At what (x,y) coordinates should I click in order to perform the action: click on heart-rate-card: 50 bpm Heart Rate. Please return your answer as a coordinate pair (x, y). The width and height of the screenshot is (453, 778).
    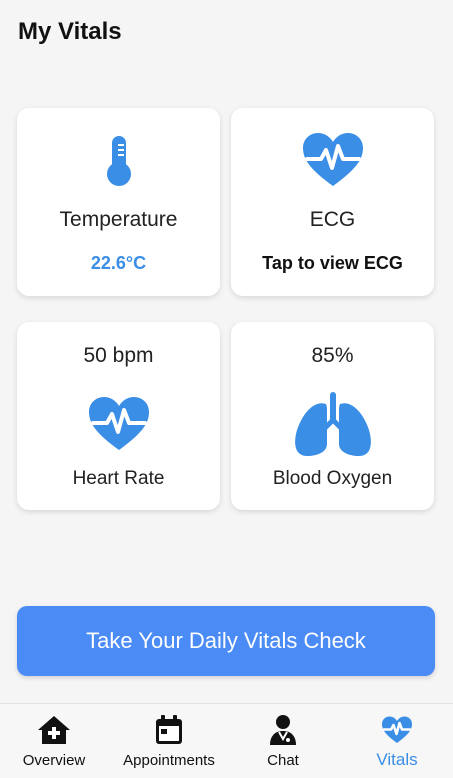
    Looking at the image, I should click on (118, 416).